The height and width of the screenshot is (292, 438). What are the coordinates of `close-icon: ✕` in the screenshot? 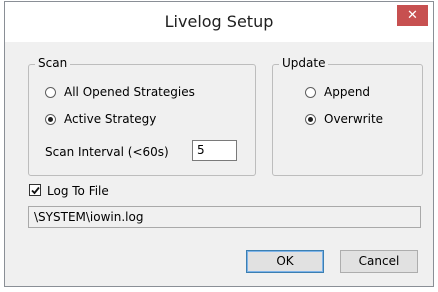 It's located at (412, 15).